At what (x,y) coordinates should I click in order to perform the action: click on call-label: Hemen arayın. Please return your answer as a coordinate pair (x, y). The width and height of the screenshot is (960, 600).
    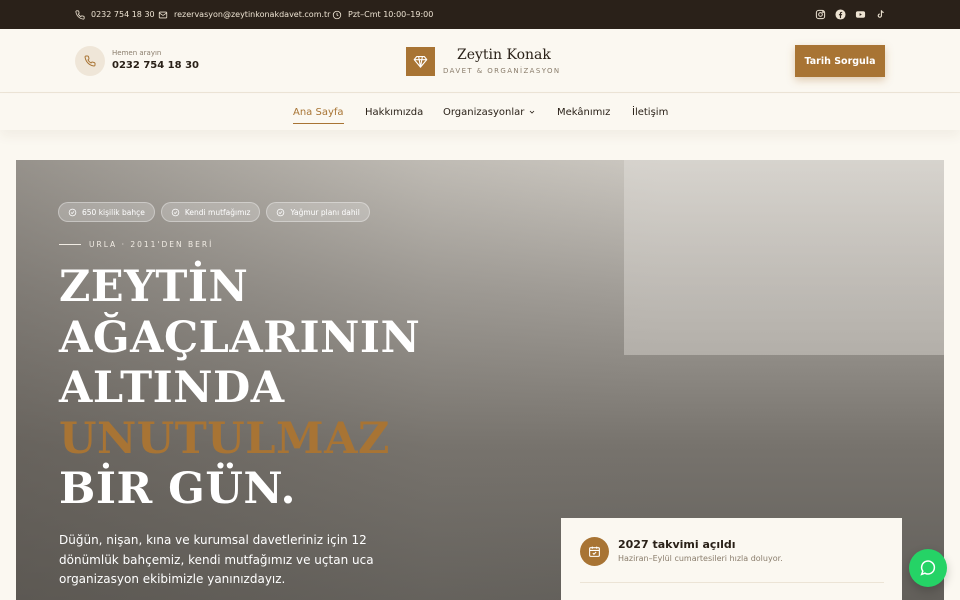
    Looking at the image, I should click on (137, 53).